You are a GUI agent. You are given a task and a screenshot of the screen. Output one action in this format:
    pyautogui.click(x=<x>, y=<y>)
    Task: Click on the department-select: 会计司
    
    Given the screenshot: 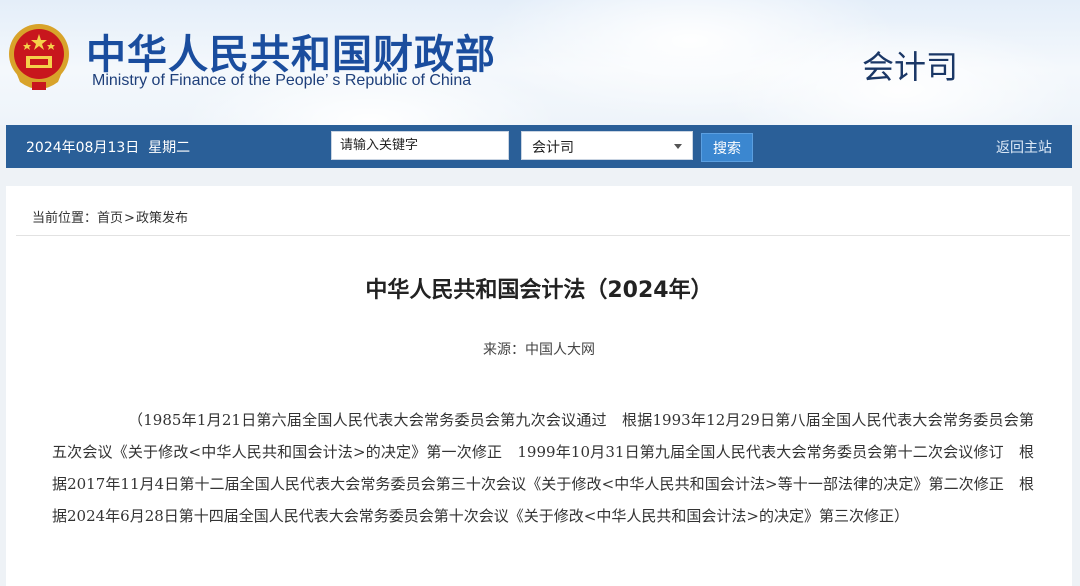 What is the action you would take?
    pyautogui.click(x=607, y=145)
    